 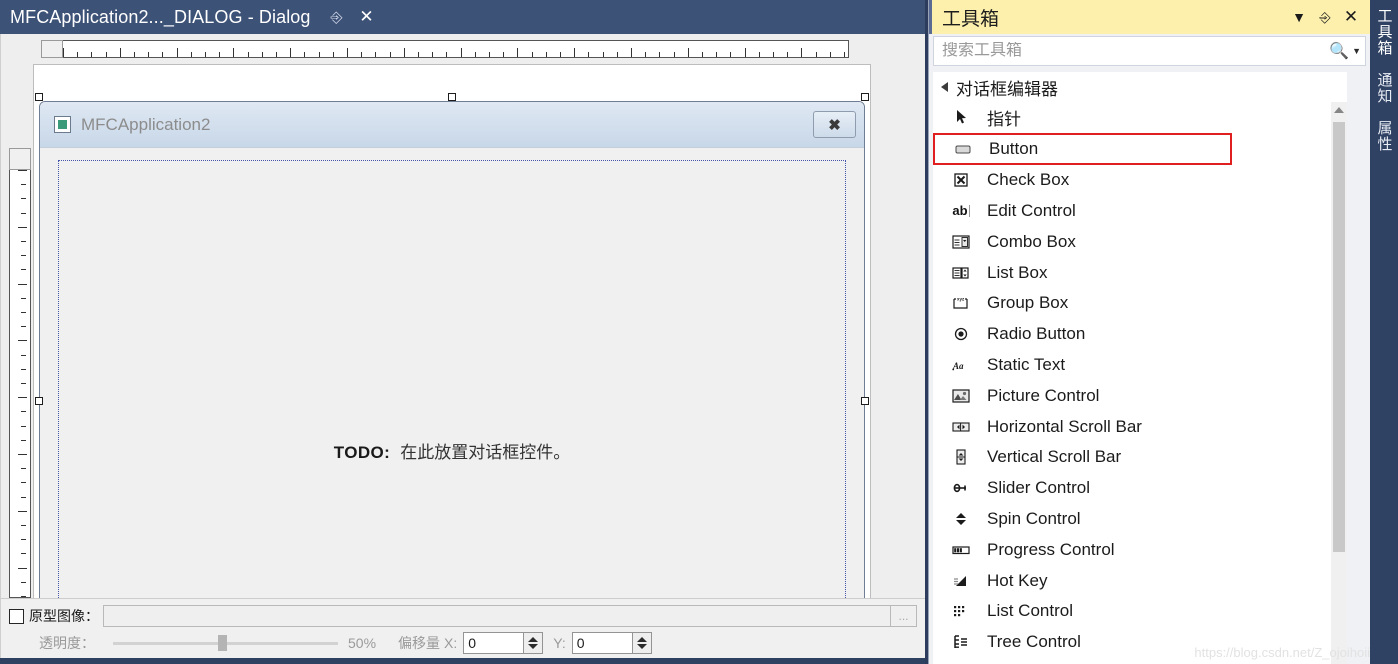 I want to click on prototype-image-checkbox, so click(x=16, y=616).